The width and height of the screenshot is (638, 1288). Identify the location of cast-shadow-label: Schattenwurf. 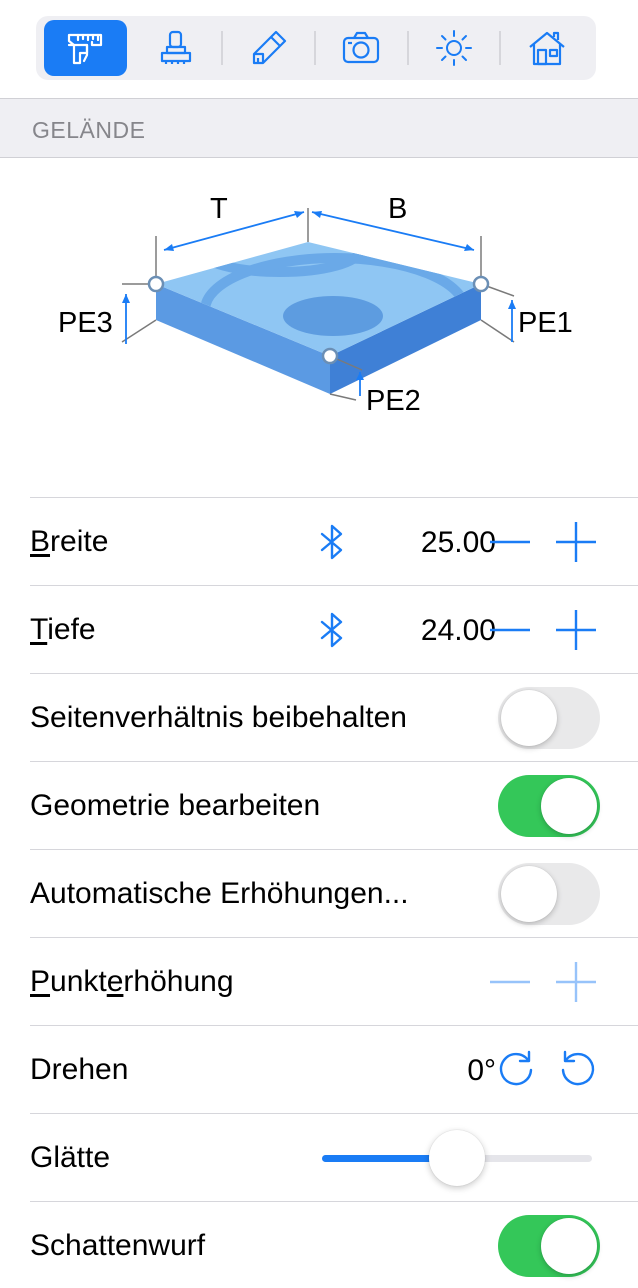
(118, 1245).